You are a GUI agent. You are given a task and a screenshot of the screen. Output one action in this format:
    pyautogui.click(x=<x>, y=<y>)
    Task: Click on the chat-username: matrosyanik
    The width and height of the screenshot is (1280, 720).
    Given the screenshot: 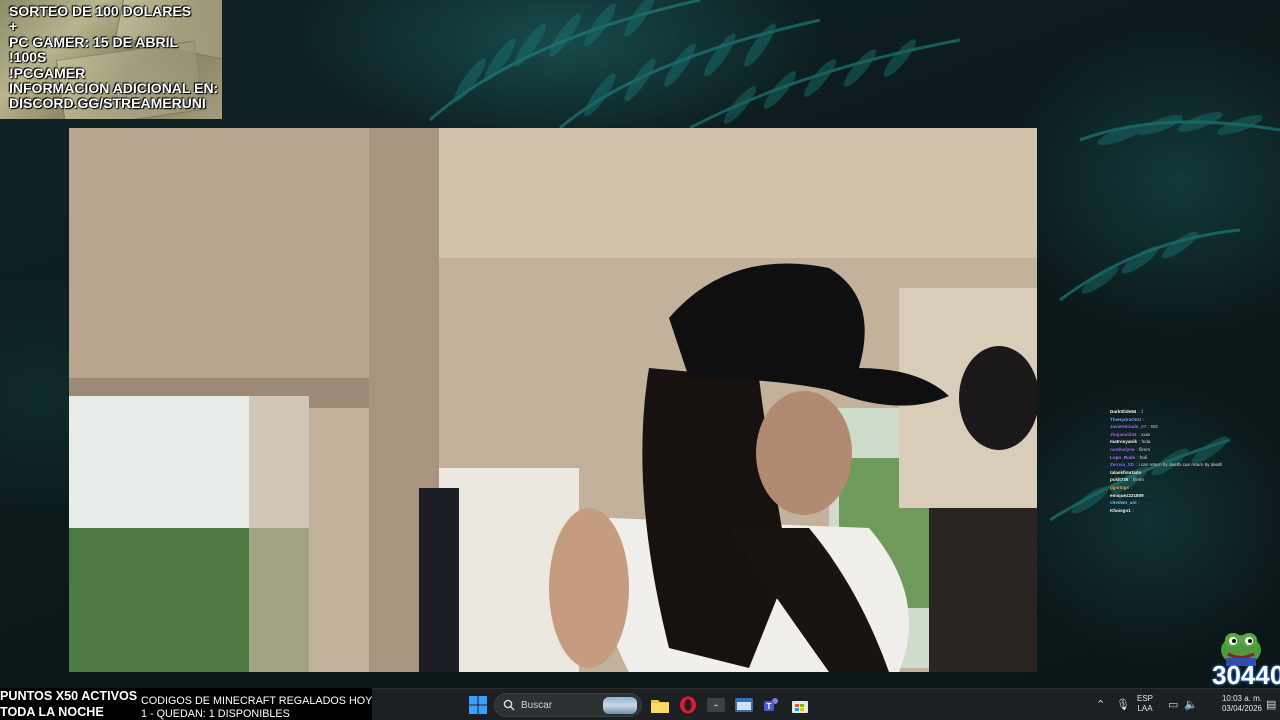 What is the action you would take?
    pyautogui.click(x=1124, y=442)
    